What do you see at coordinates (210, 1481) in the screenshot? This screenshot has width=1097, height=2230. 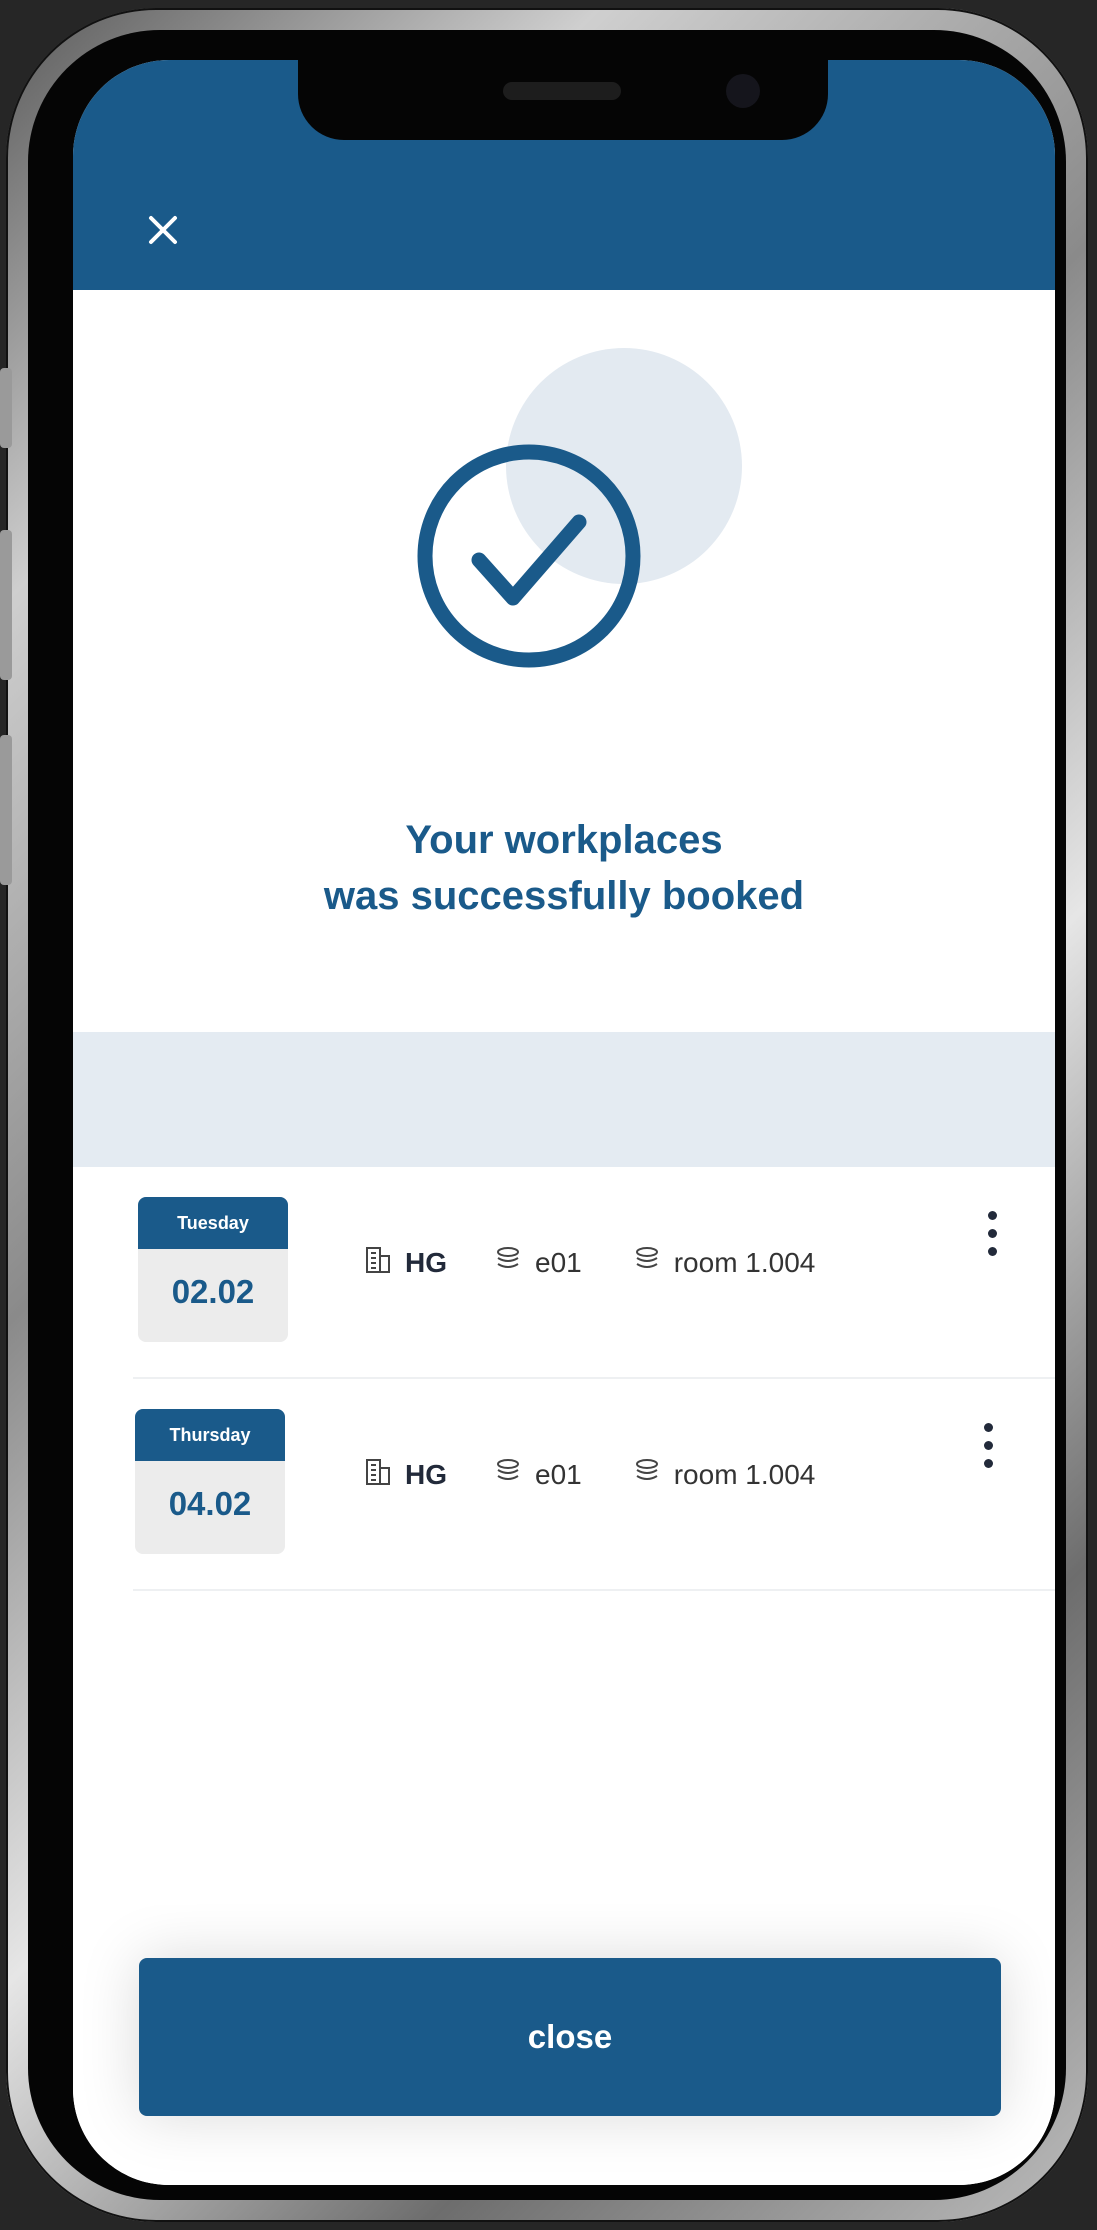 I see `date-card: Thursday 04.02` at bounding box center [210, 1481].